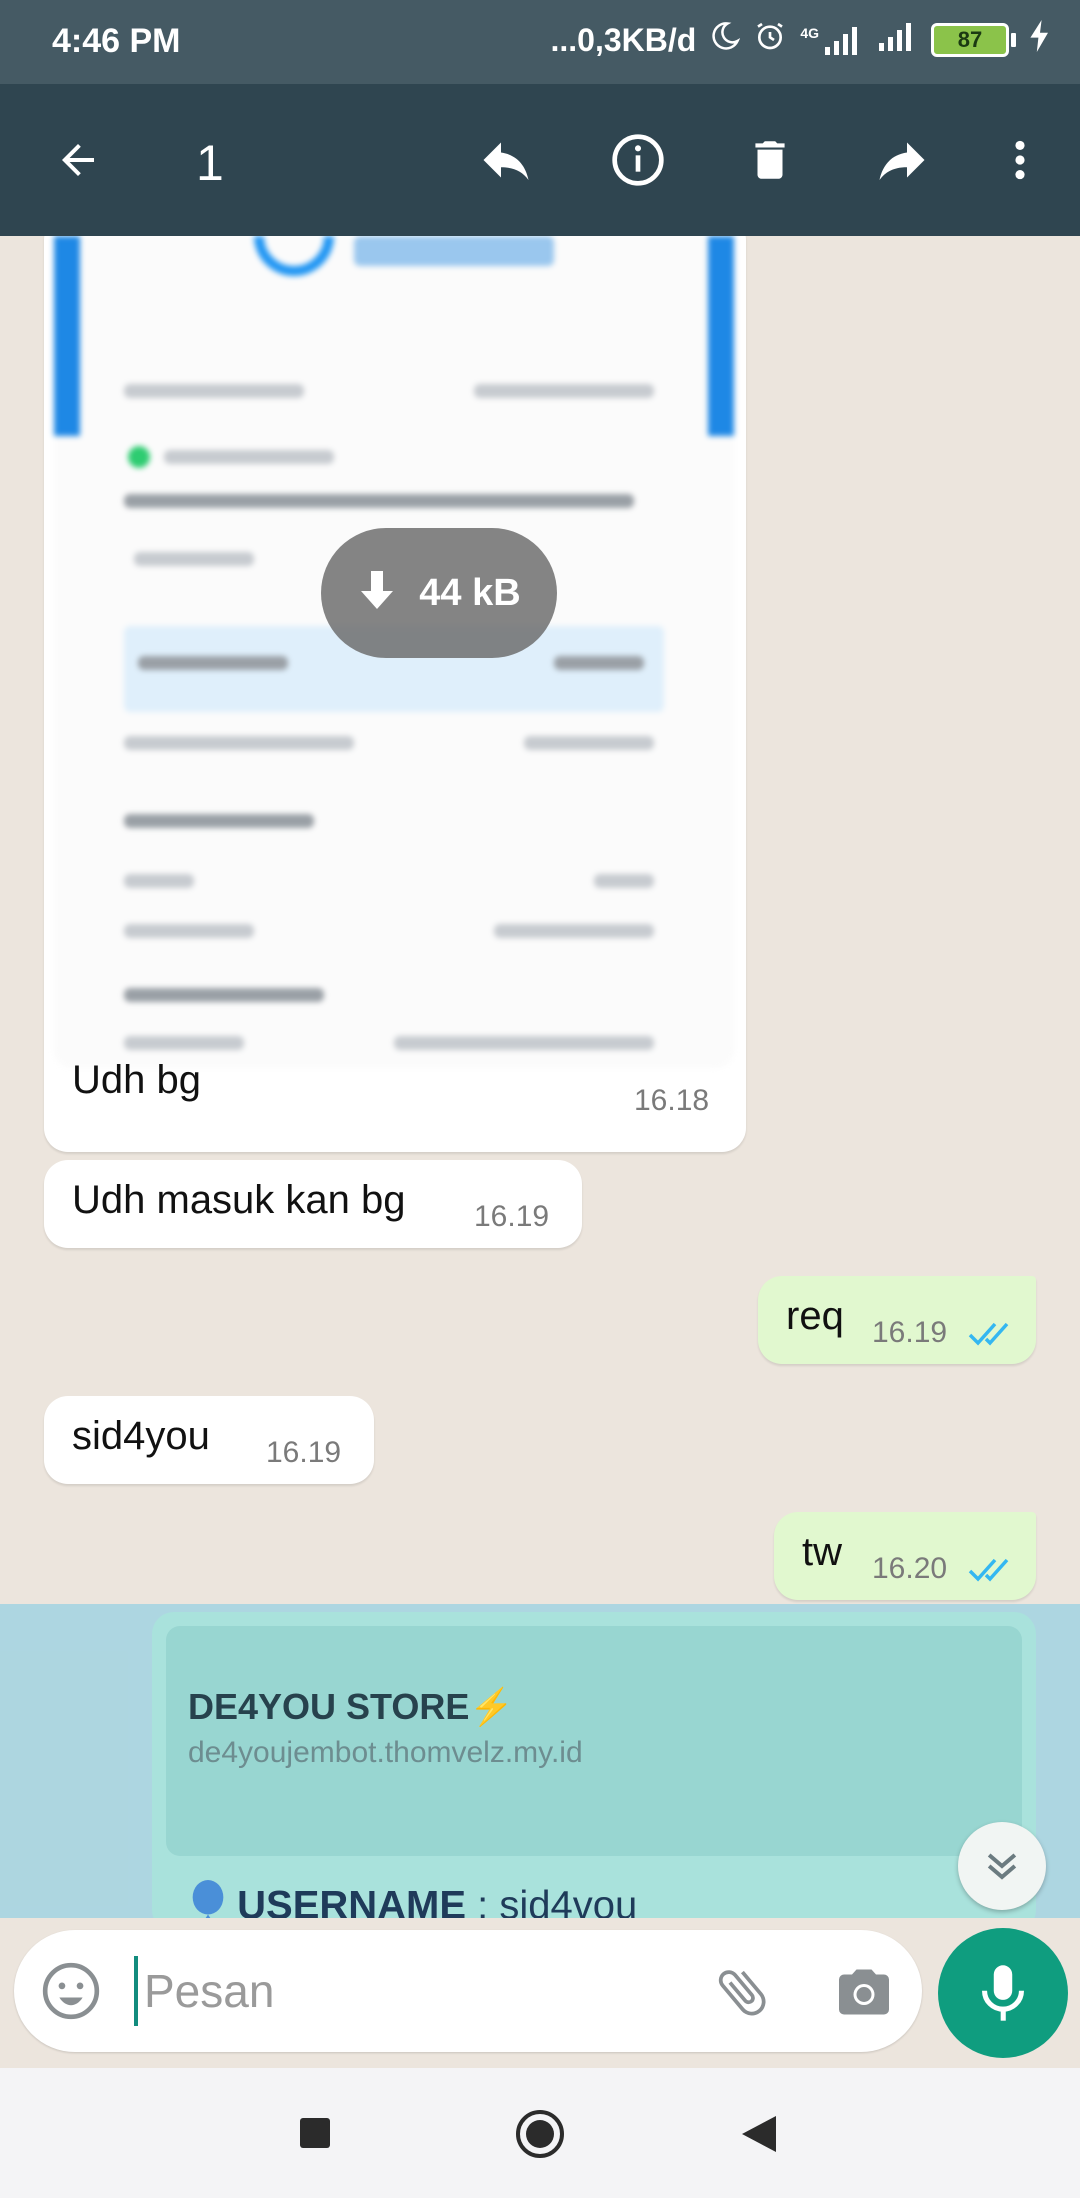  I want to click on download-button: 44 kB, so click(439, 593).